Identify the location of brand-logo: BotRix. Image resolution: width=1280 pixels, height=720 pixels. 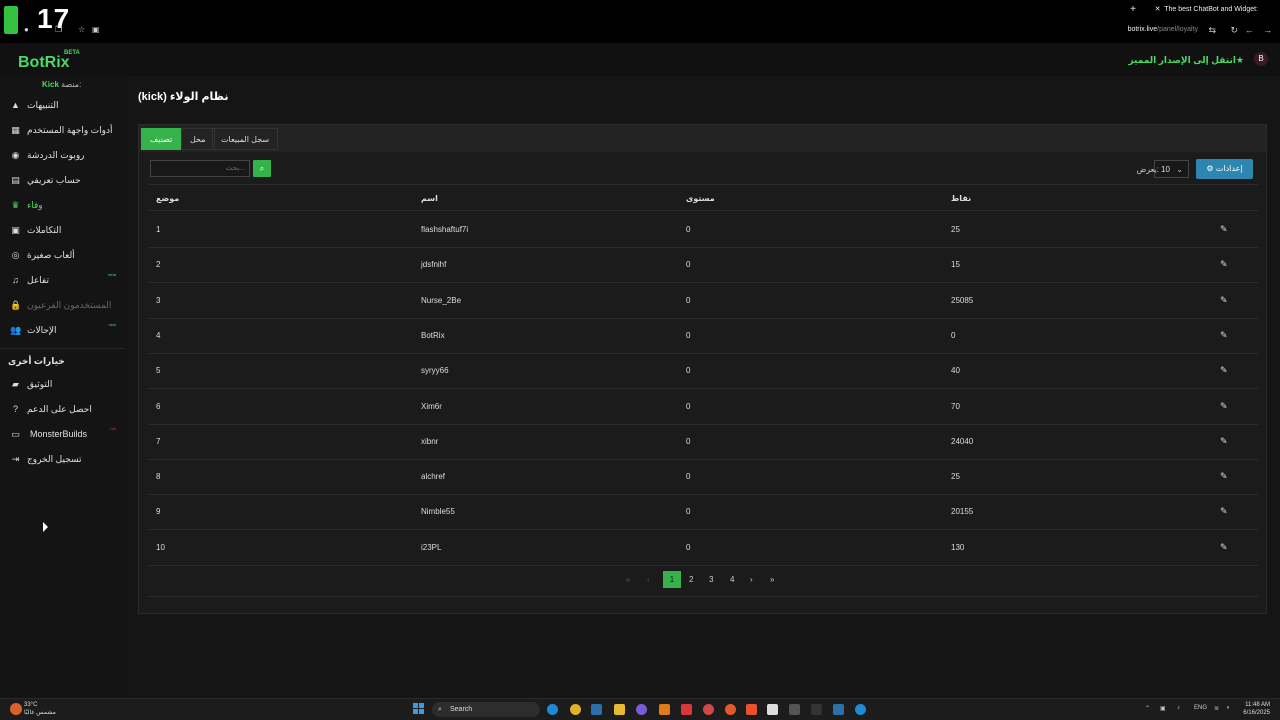
(44, 63).